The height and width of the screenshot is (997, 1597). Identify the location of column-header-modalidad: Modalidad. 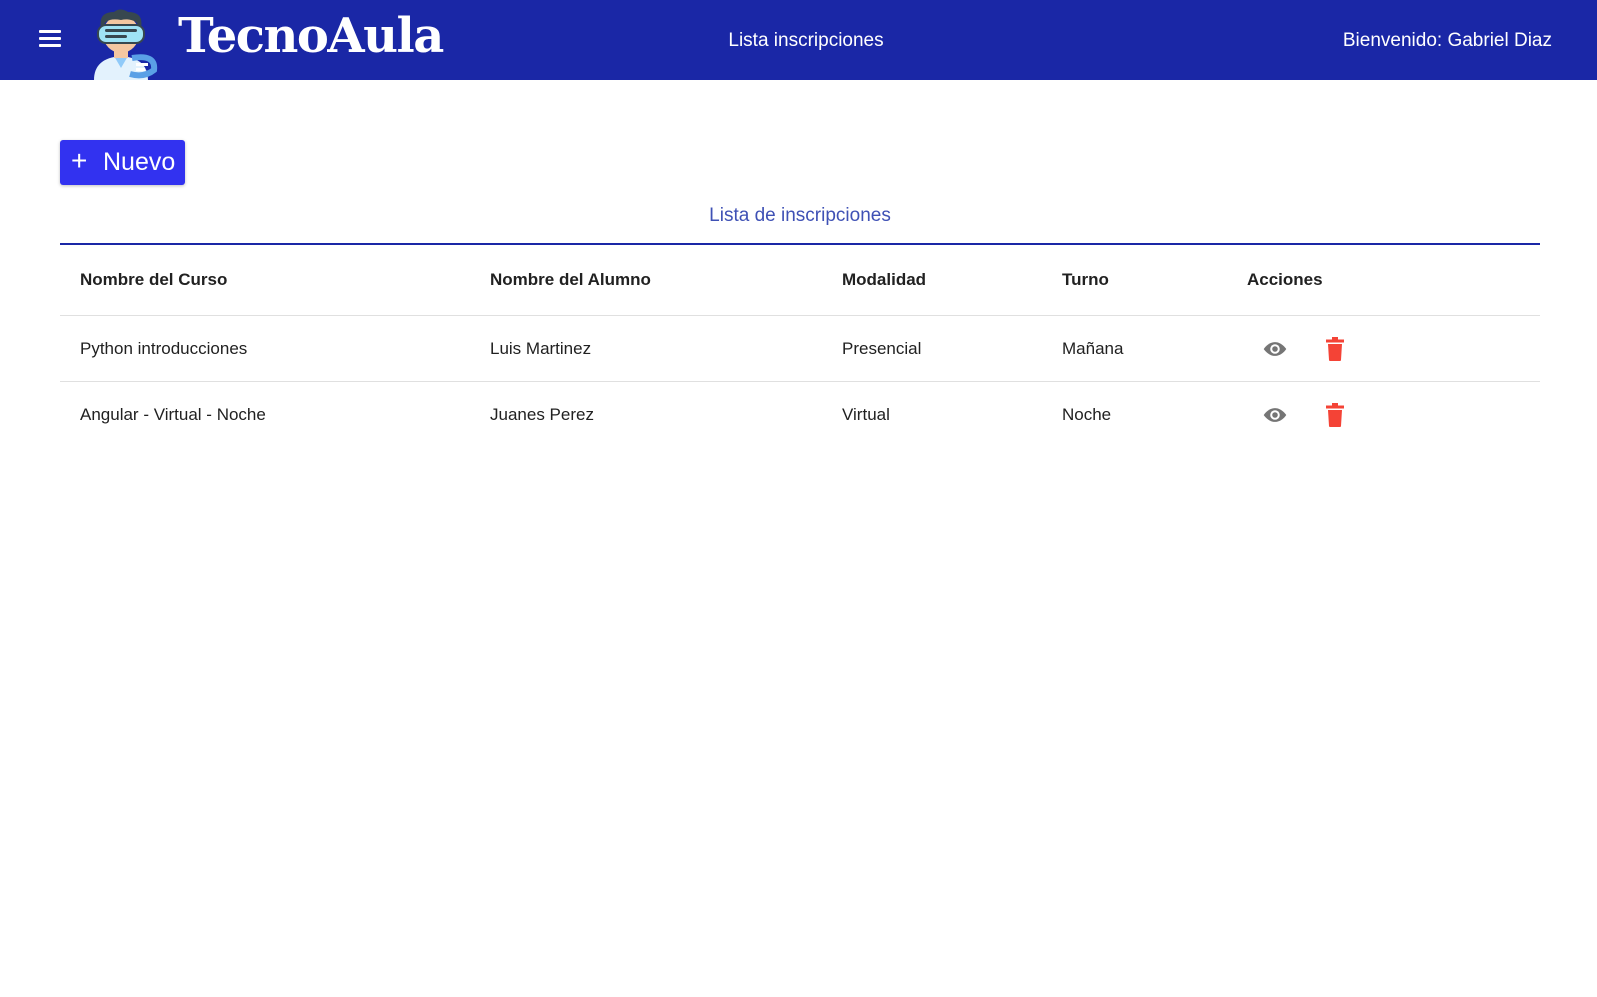
(932, 280).